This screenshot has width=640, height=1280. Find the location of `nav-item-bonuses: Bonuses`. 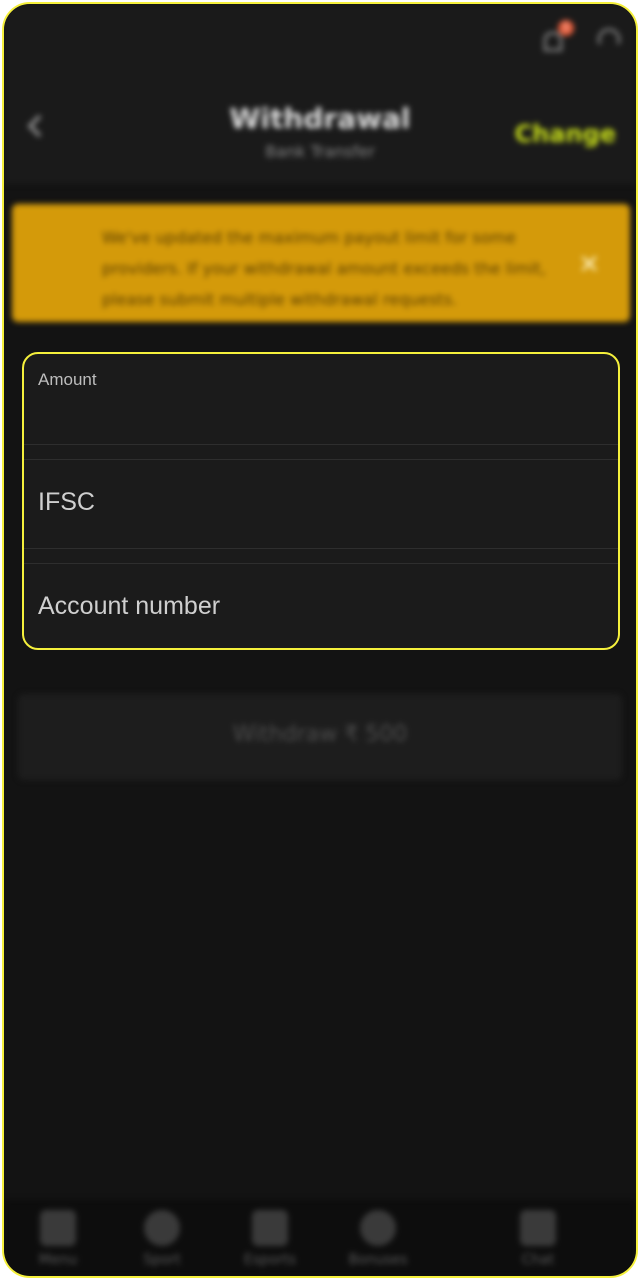

nav-item-bonuses: Bonuses is located at coordinates (378, 1239).